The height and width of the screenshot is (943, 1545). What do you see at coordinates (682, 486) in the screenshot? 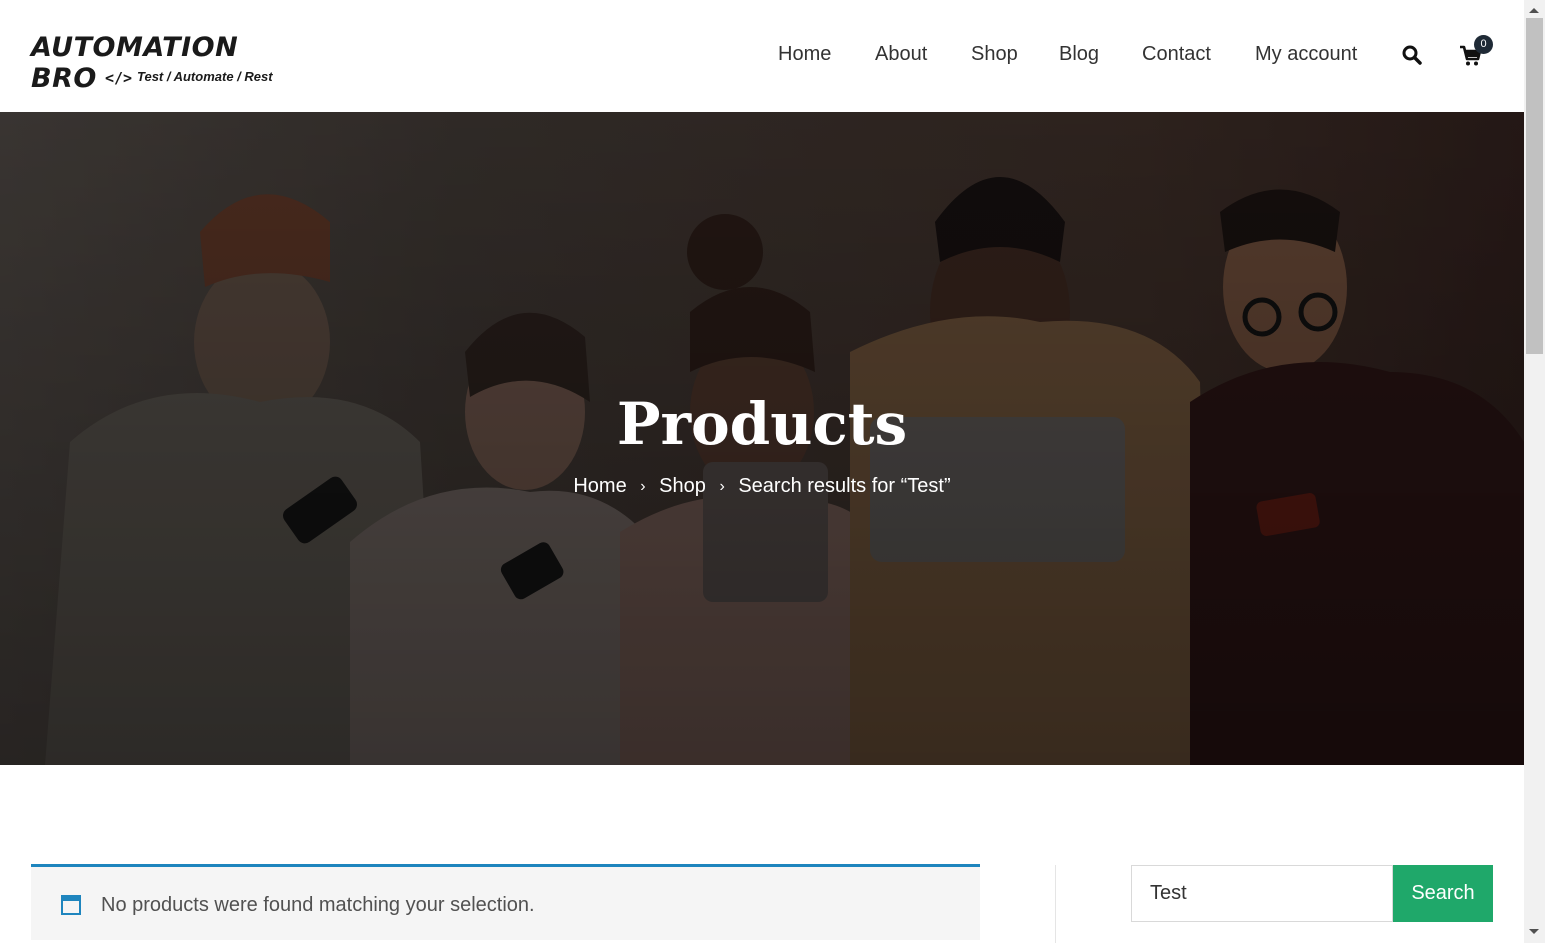
I see `breadcrumb-shop: Shop` at bounding box center [682, 486].